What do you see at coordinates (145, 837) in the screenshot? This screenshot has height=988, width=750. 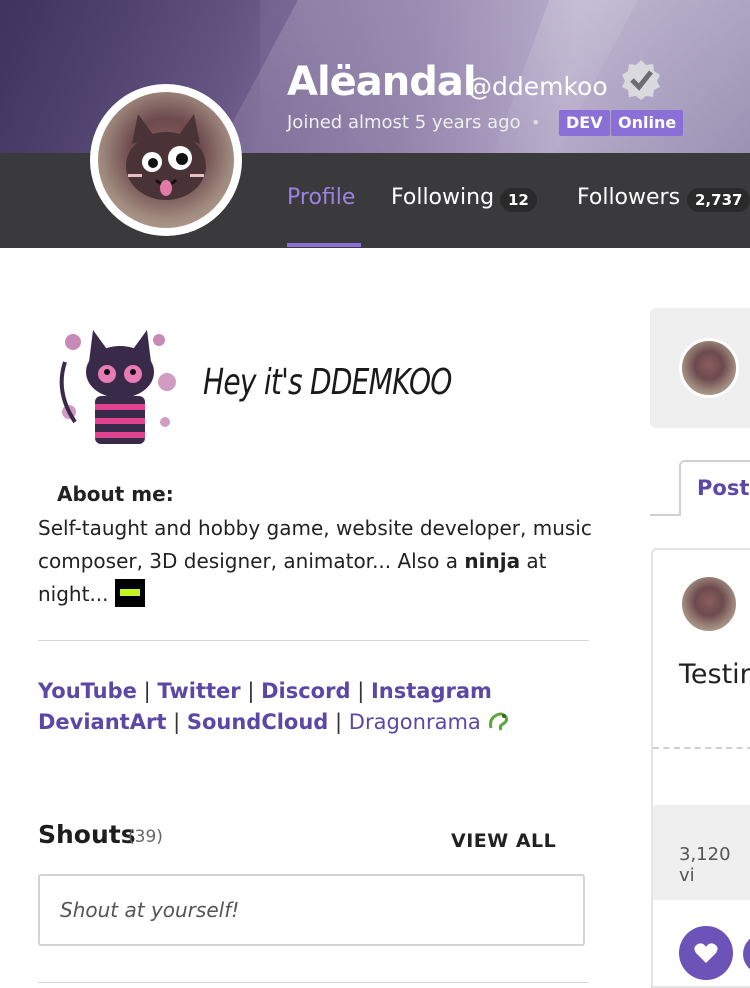 I see `shouts-count: (39)` at bounding box center [145, 837].